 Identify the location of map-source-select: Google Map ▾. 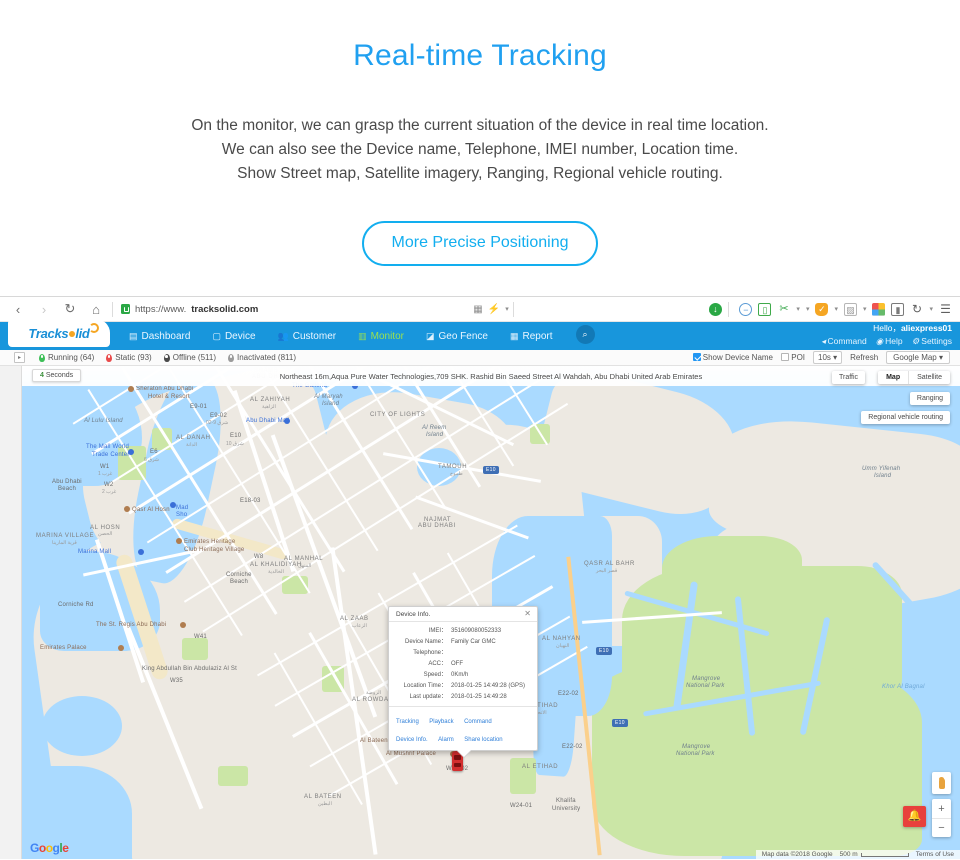
(918, 357).